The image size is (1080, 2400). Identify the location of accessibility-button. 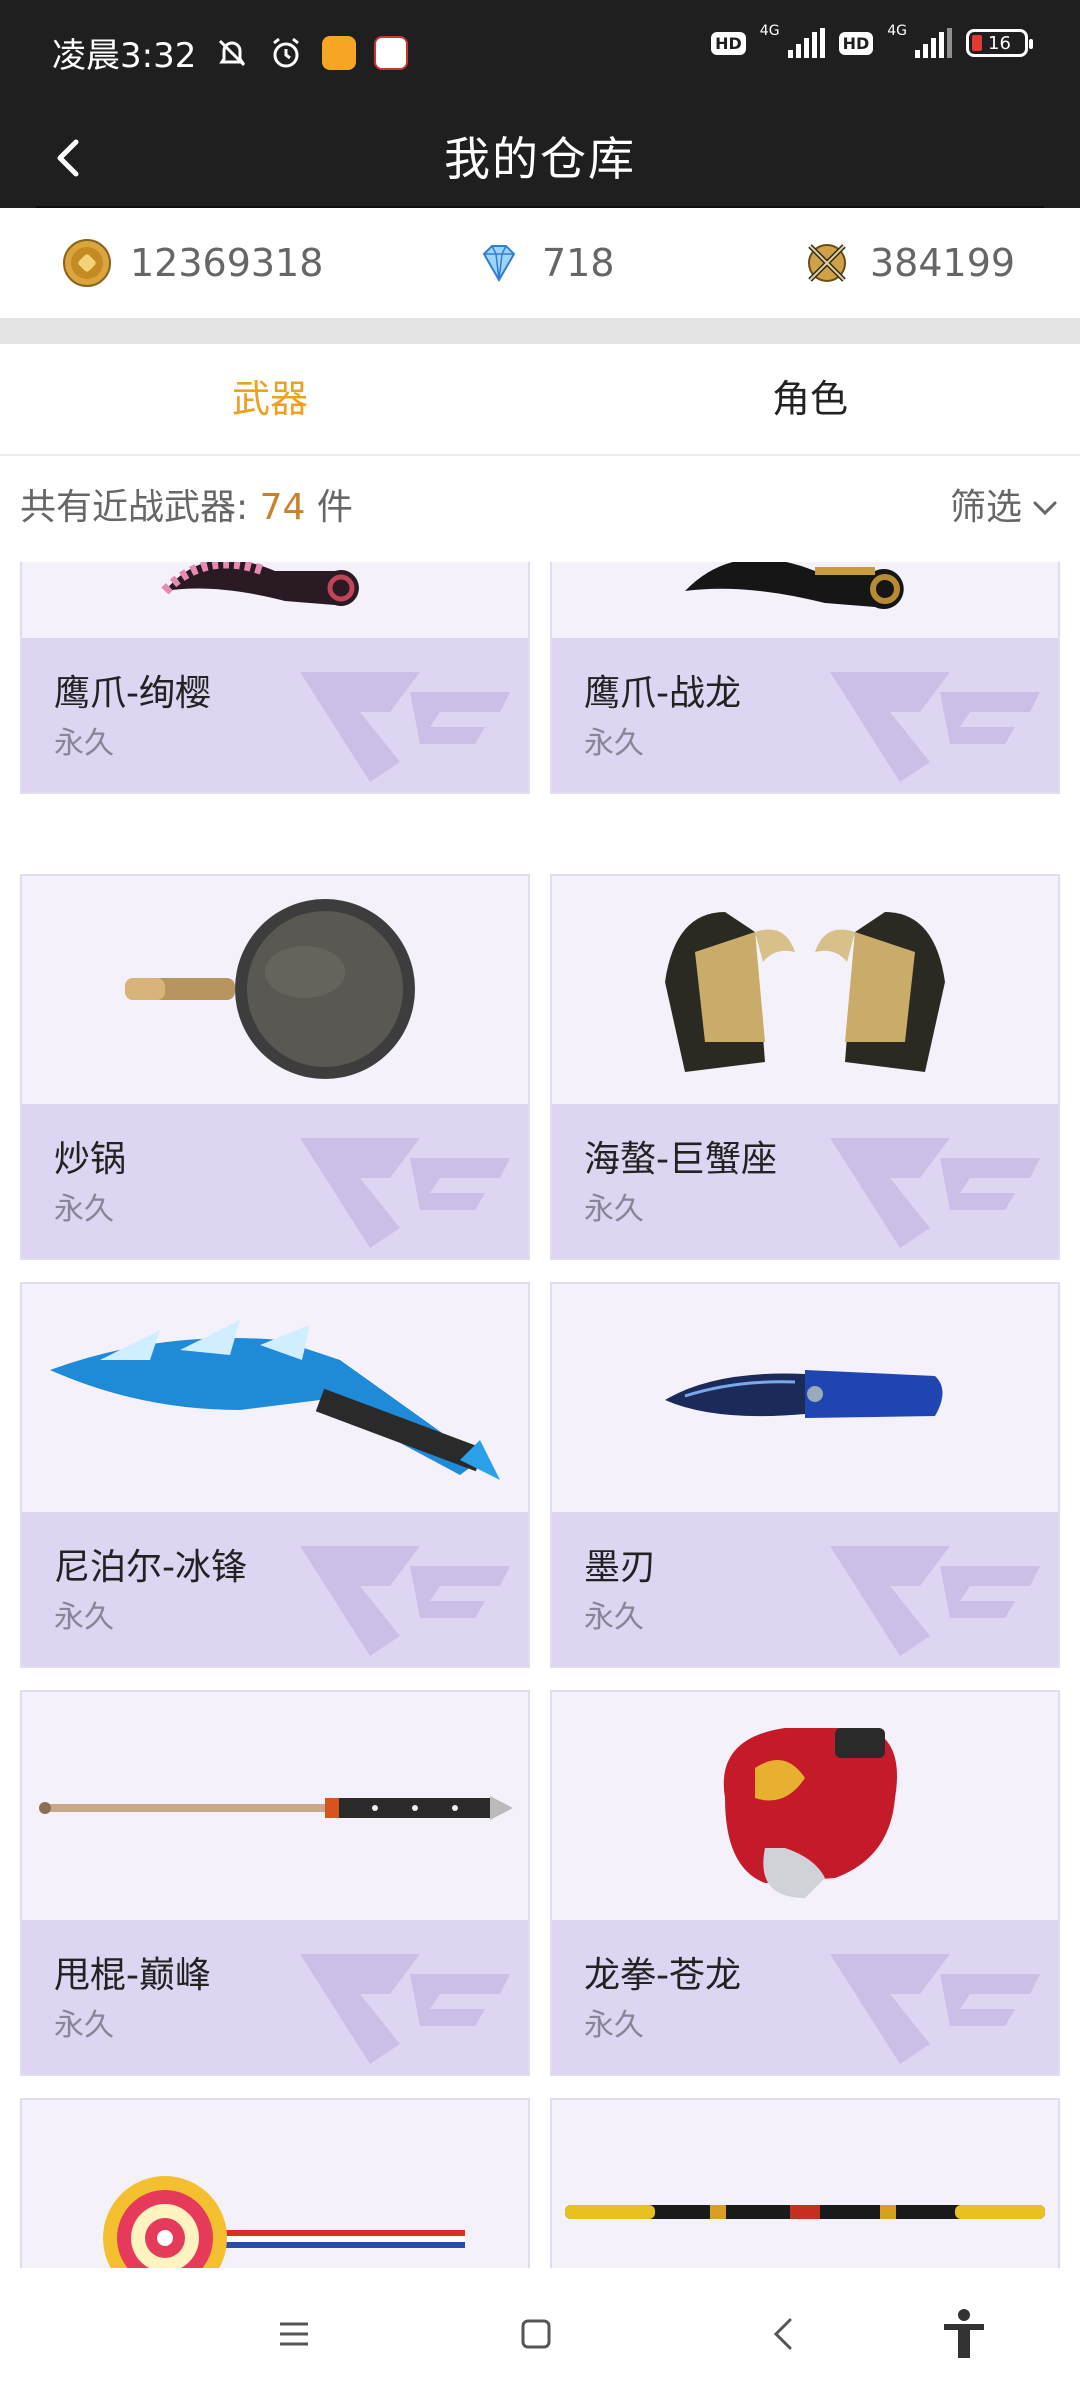
(964, 2334).